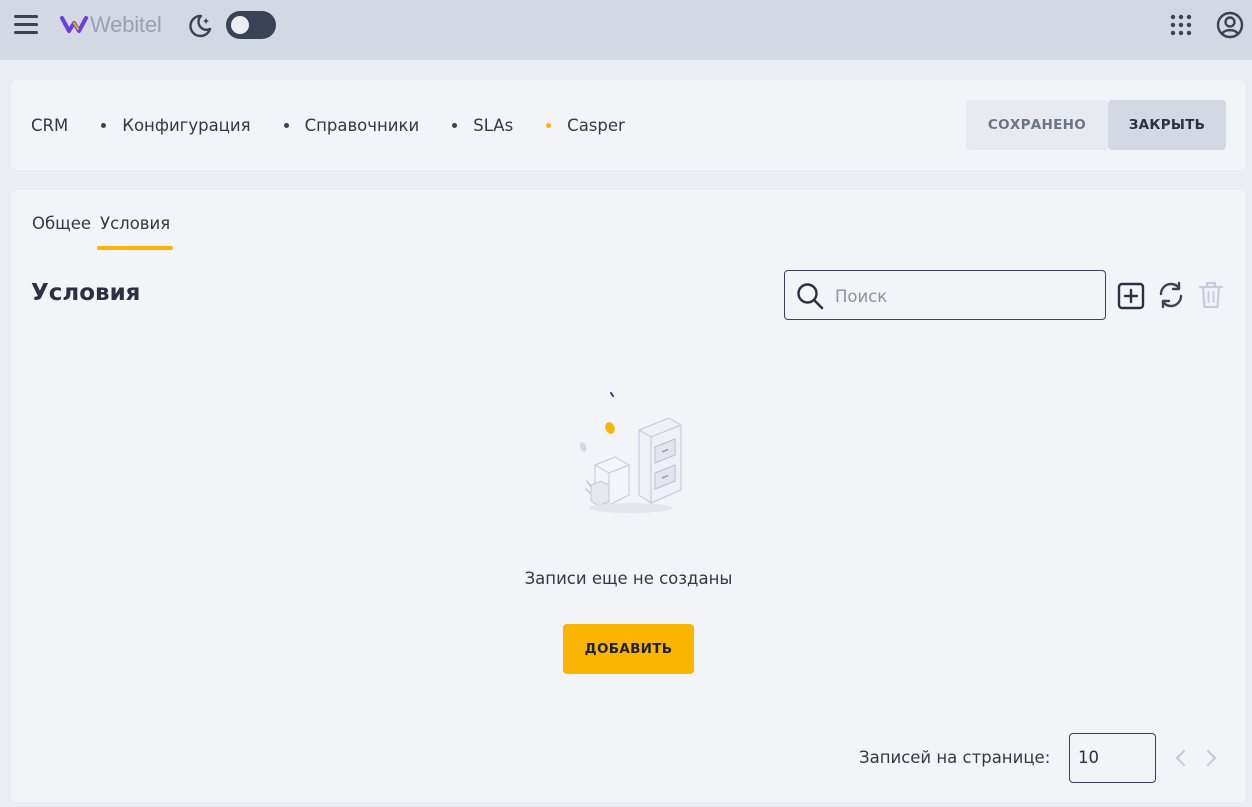  I want to click on close-button: ЗАКРЫТЬ, so click(1167, 125).